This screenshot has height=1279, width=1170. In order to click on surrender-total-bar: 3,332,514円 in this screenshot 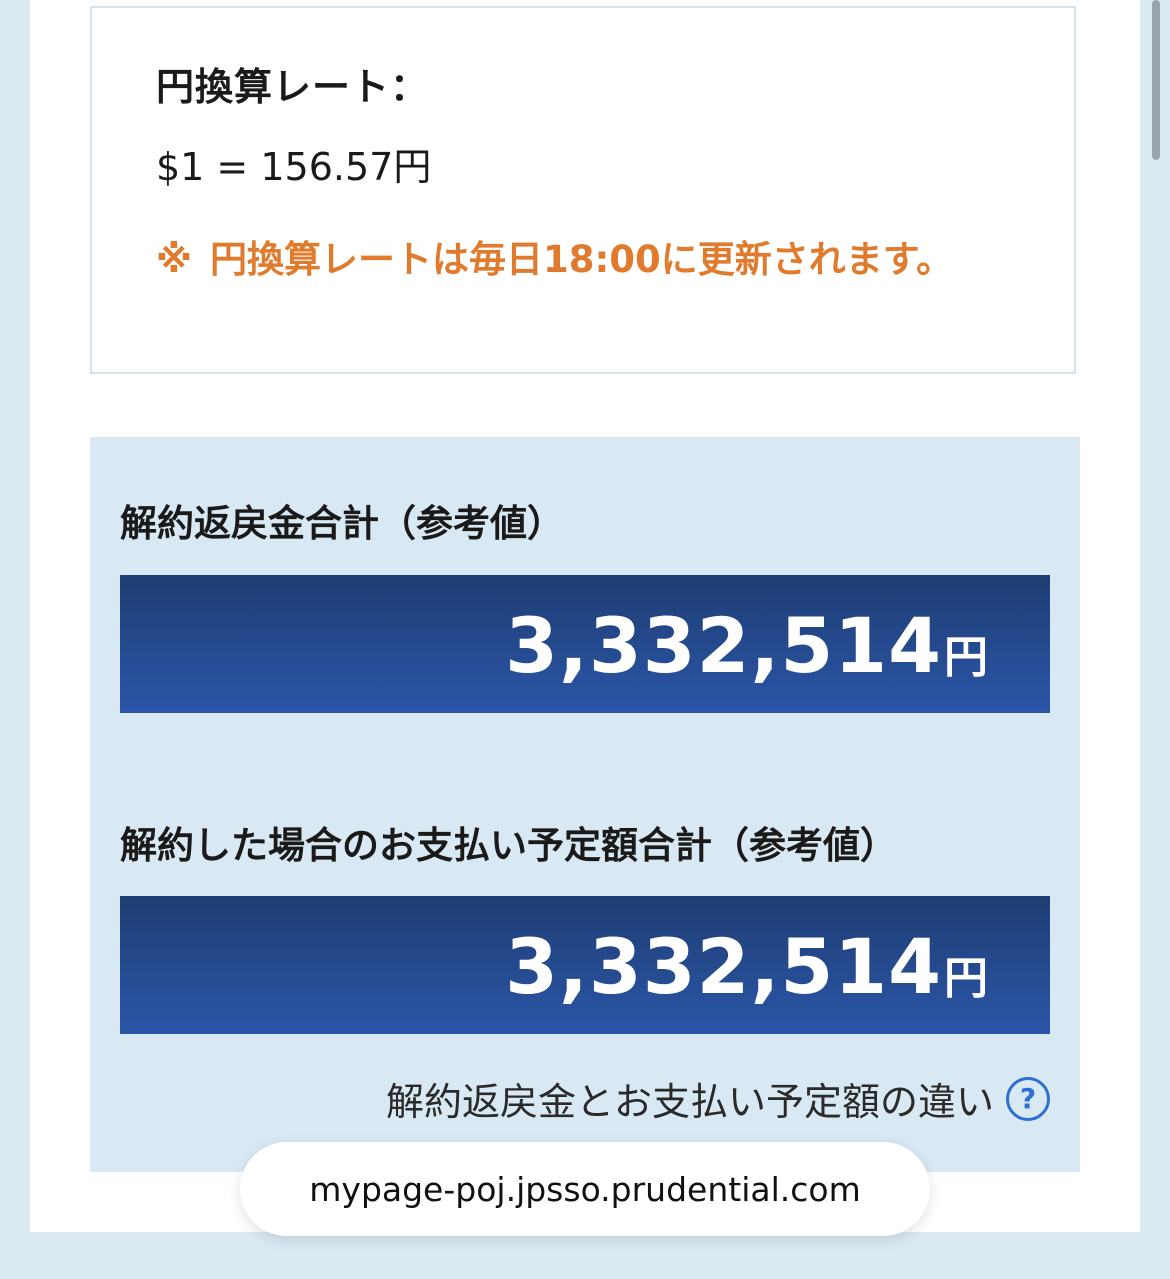, I will do `click(585, 644)`.